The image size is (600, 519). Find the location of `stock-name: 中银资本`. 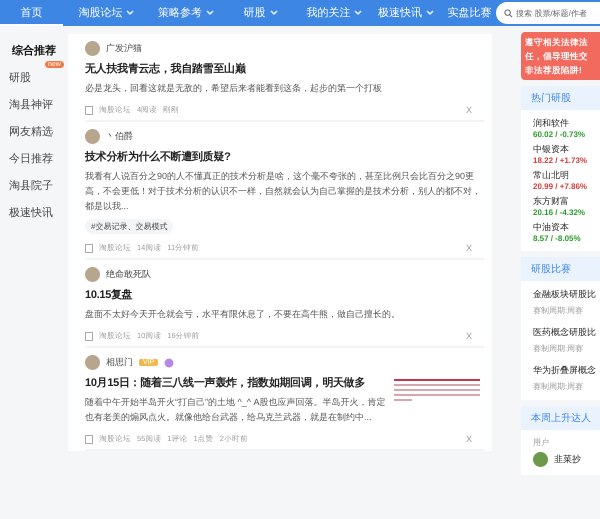

stock-name: 中银资本 is located at coordinates (566, 149).